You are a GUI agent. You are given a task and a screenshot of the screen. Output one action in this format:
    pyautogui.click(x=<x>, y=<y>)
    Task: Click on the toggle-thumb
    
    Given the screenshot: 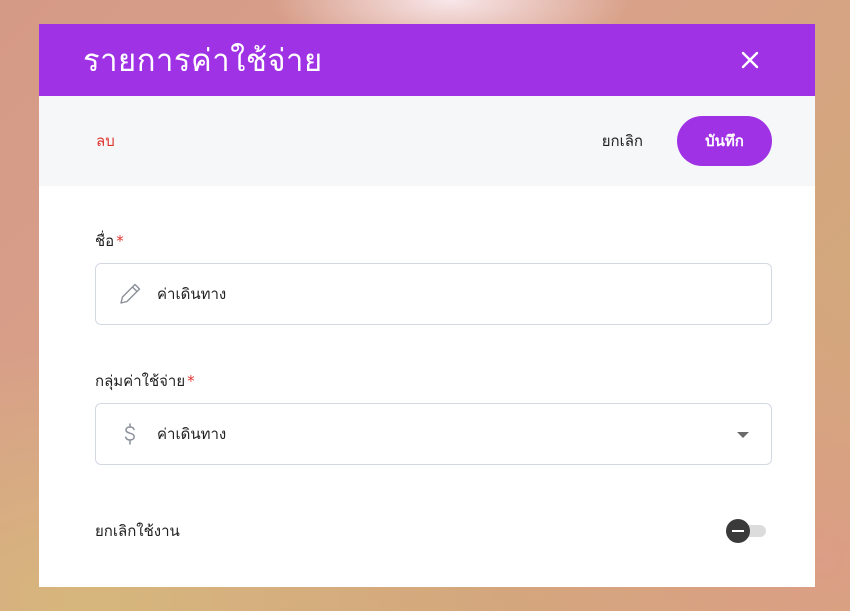 What is the action you would take?
    pyautogui.click(x=738, y=531)
    